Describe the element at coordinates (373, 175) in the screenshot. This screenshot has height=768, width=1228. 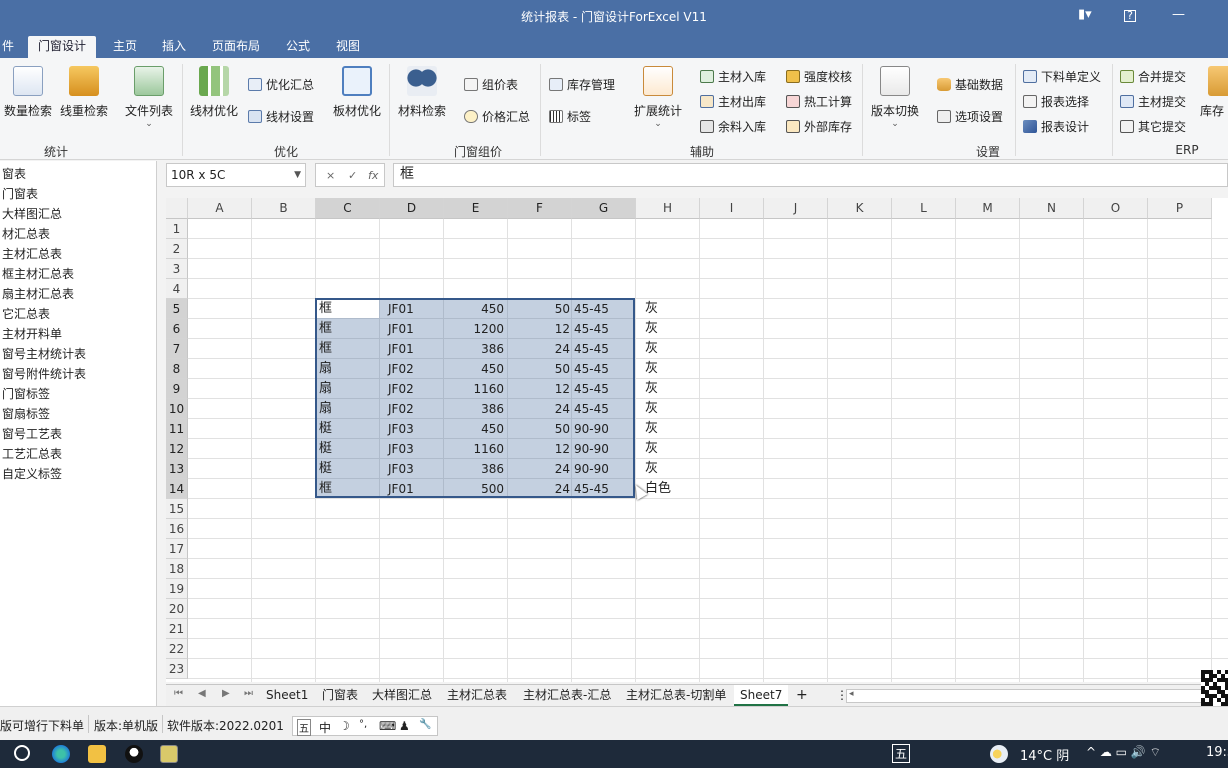
I see `fx-icon: fx` at that location.